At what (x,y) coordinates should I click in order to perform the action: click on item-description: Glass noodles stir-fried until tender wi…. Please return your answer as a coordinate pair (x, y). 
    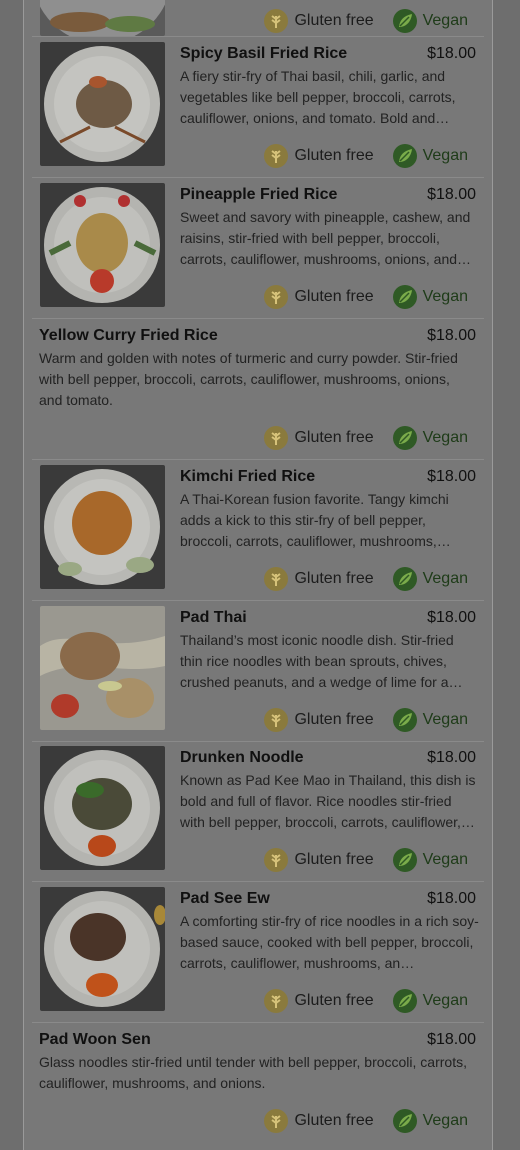
    Looking at the image, I should click on (253, 1072).